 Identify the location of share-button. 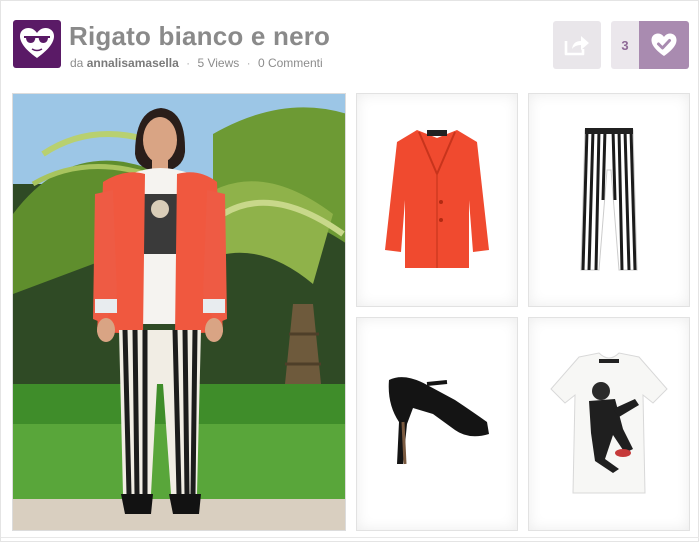
(577, 45).